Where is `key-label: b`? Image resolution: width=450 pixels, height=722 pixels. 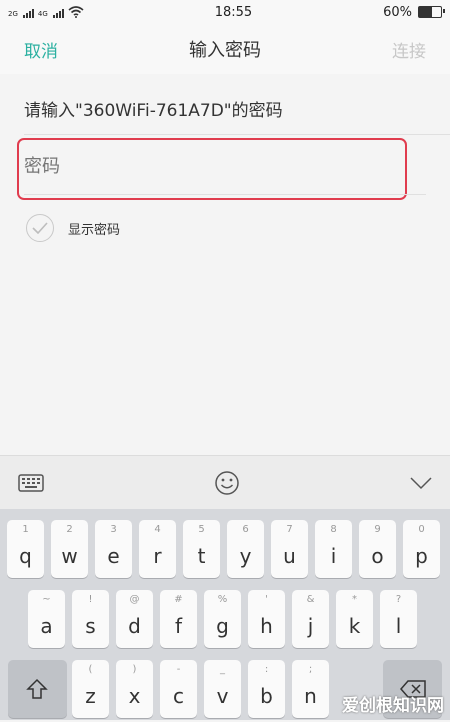 key-label: b is located at coordinates (266, 696).